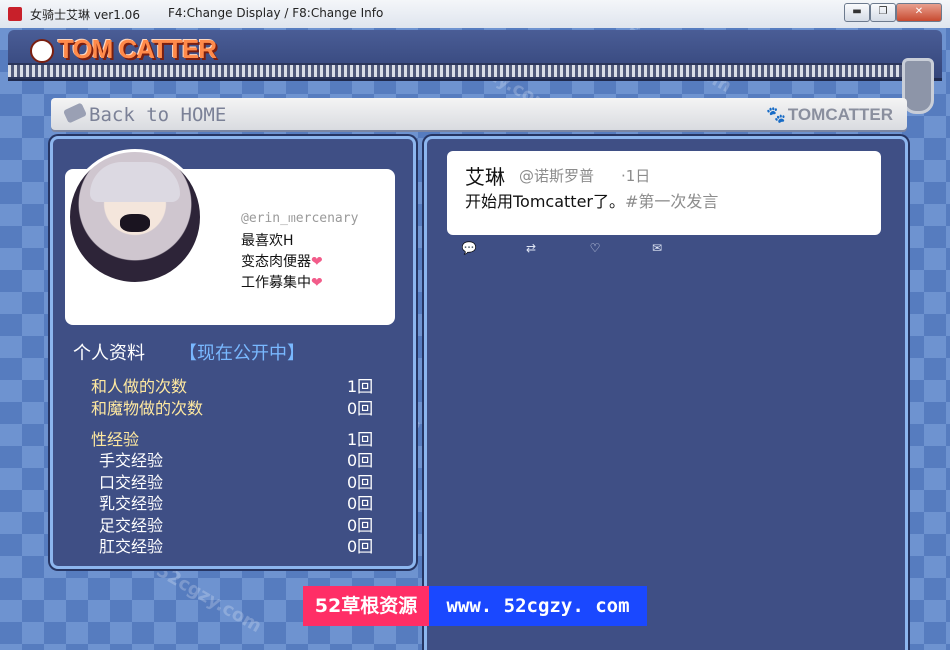  What do you see at coordinates (485, 177) in the screenshot?
I see `tweet-author: 艾琳` at bounding box center [485, 177].